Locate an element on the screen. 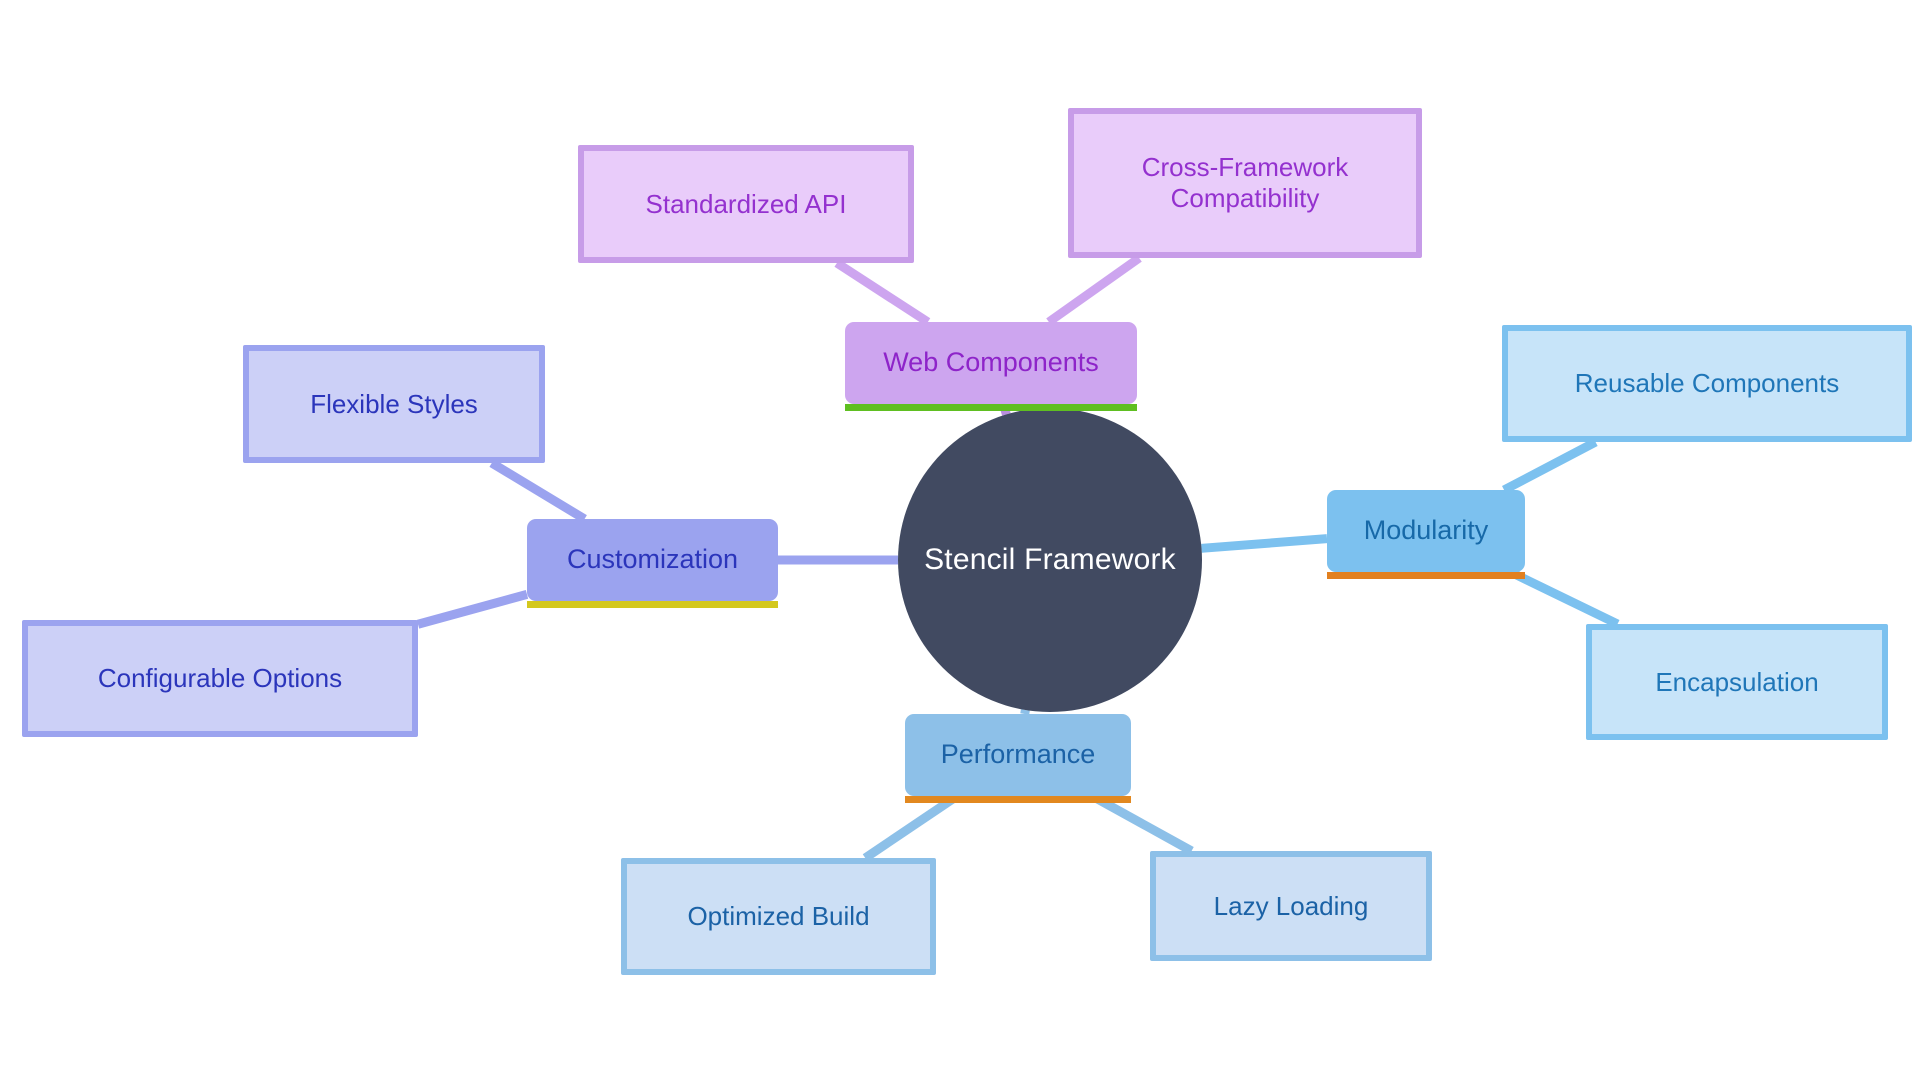 The height and width of the screenshot is (1080, 1920). leaf-node-encapsulation: Encapsulation is located at coordinates (1737, 682).